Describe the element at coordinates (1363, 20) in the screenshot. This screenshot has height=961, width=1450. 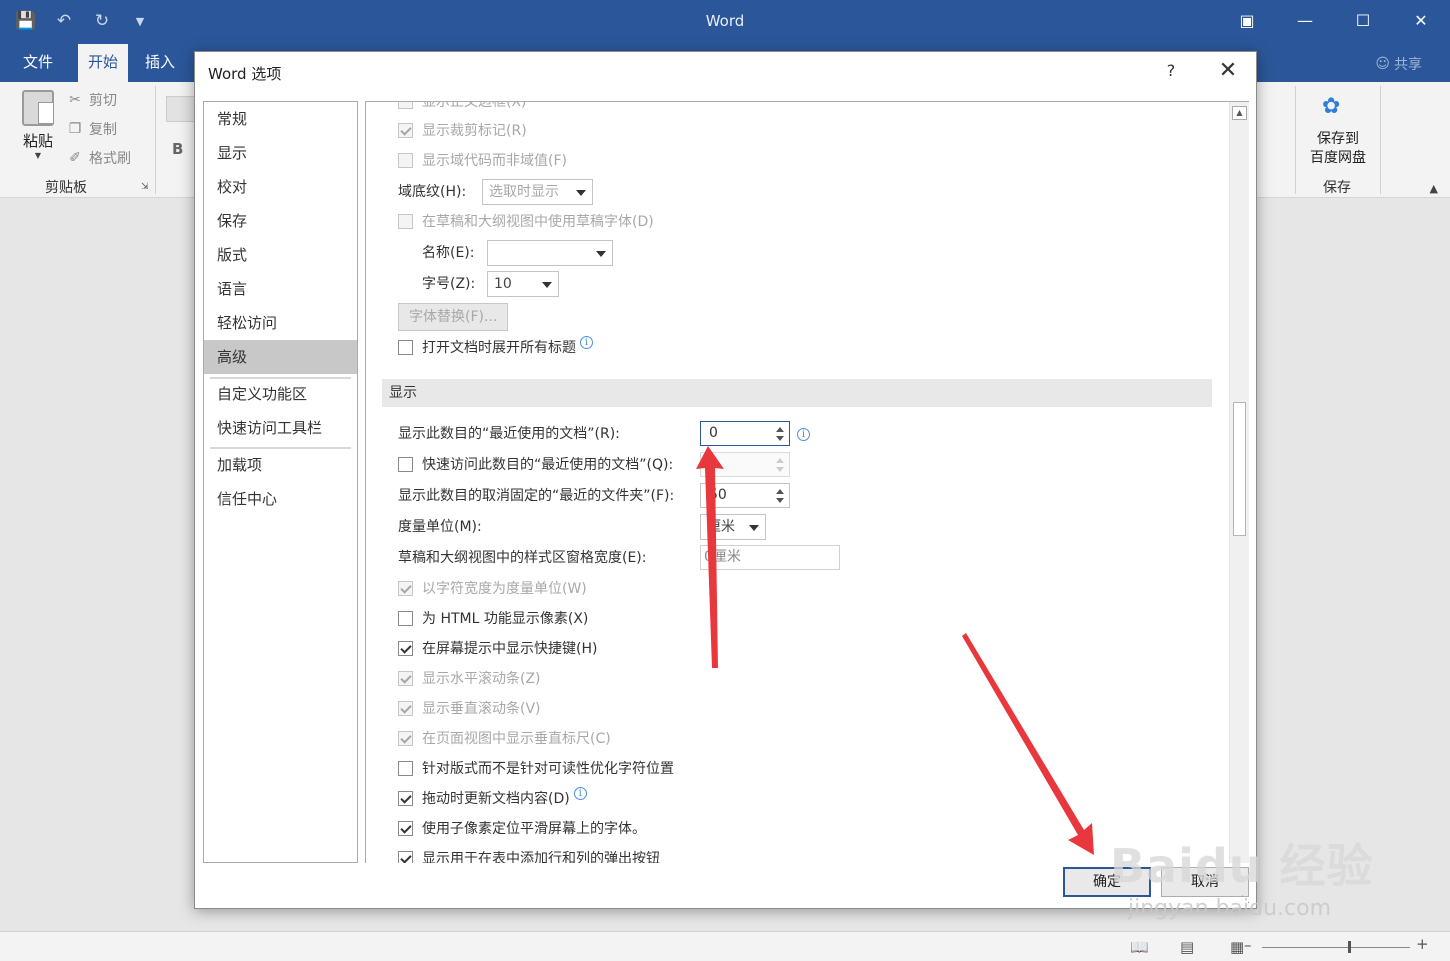
I see `maximize-button: ☐` at that location.